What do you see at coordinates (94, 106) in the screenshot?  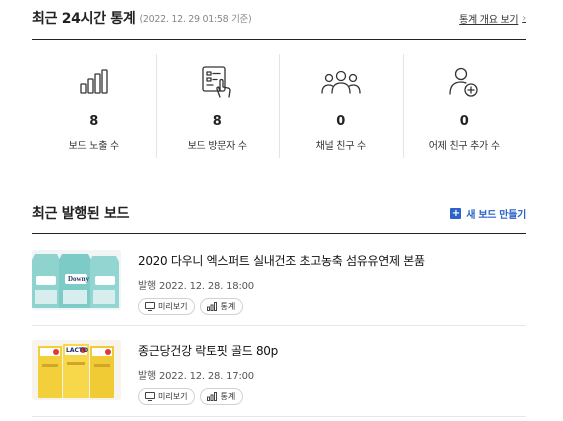 I see `stat-board-impressions: 8 보드 노출 수` at bounding box center [94, 106].